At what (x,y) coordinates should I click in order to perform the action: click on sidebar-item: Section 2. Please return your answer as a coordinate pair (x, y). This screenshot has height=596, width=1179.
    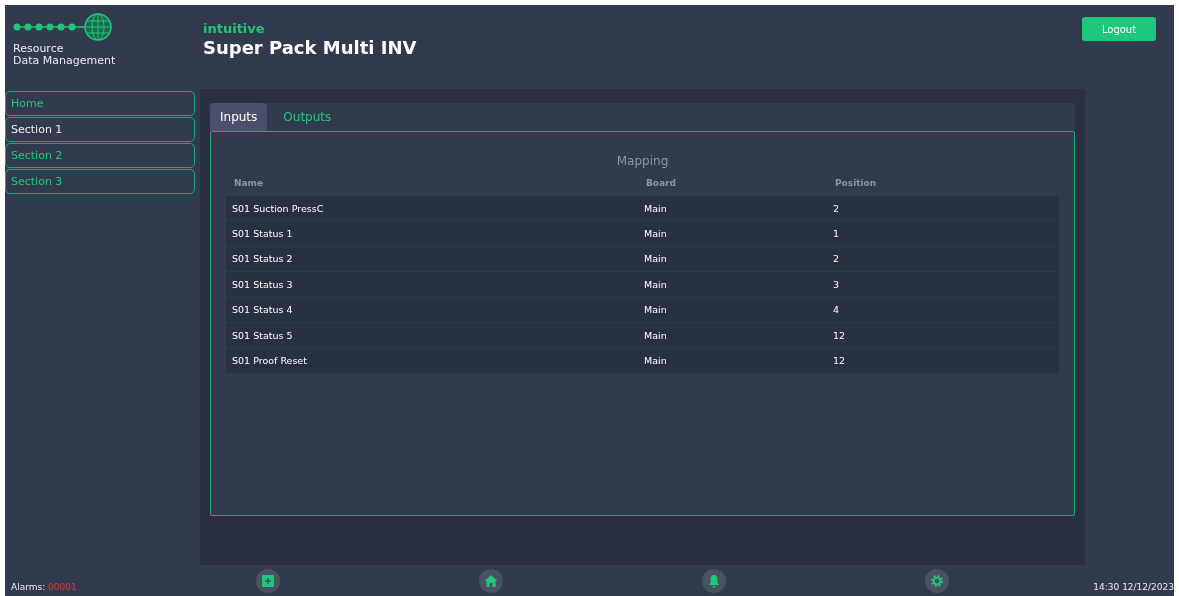
    Looking at the image, I should click on (100, 155).